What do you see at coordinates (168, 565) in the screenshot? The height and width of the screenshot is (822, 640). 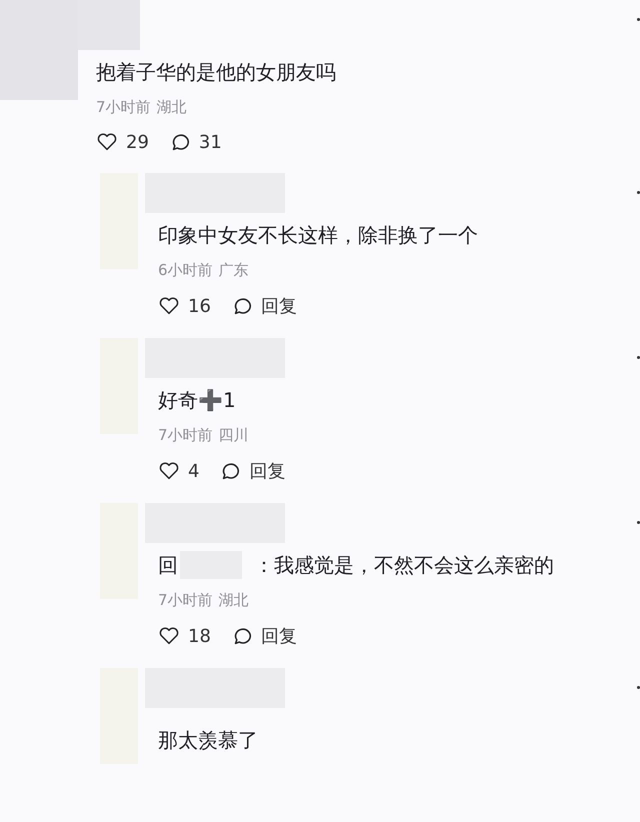 I see `reply-prefix: 回` at bounding box center [168, 565].